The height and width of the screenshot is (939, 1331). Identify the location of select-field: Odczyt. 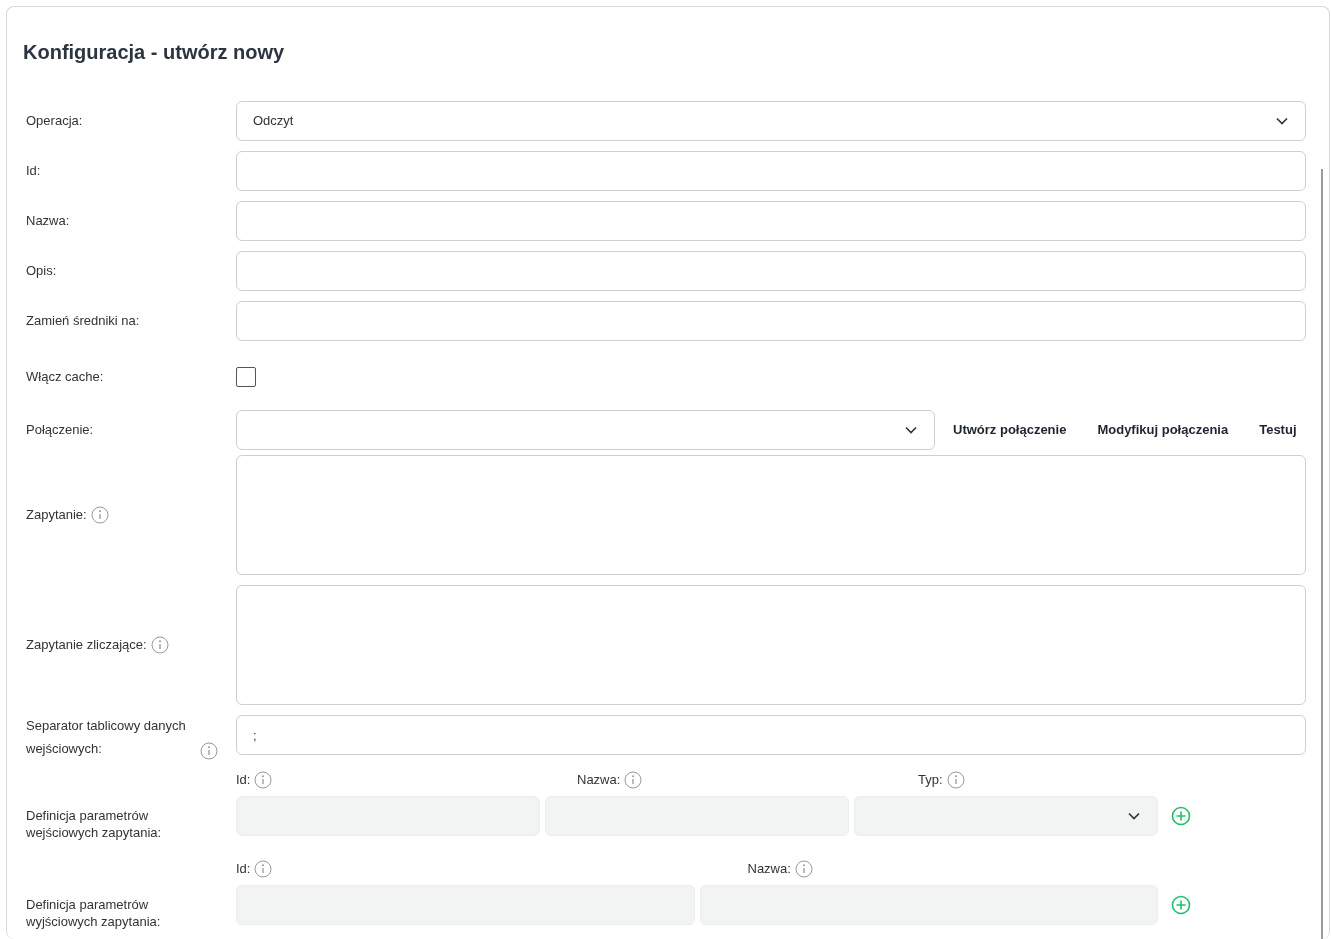
(771, 121).